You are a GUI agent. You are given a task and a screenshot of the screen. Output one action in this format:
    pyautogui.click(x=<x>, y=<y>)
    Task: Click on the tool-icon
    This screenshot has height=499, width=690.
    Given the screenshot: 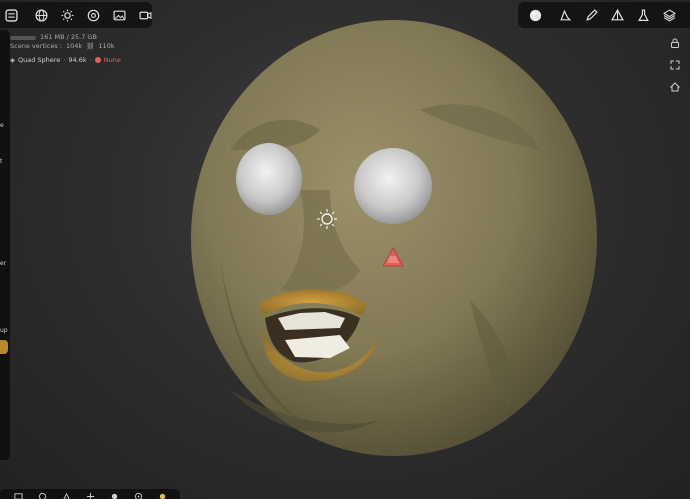 What is the action you would take?
    pyautogui.click(x=565, y=15)
    